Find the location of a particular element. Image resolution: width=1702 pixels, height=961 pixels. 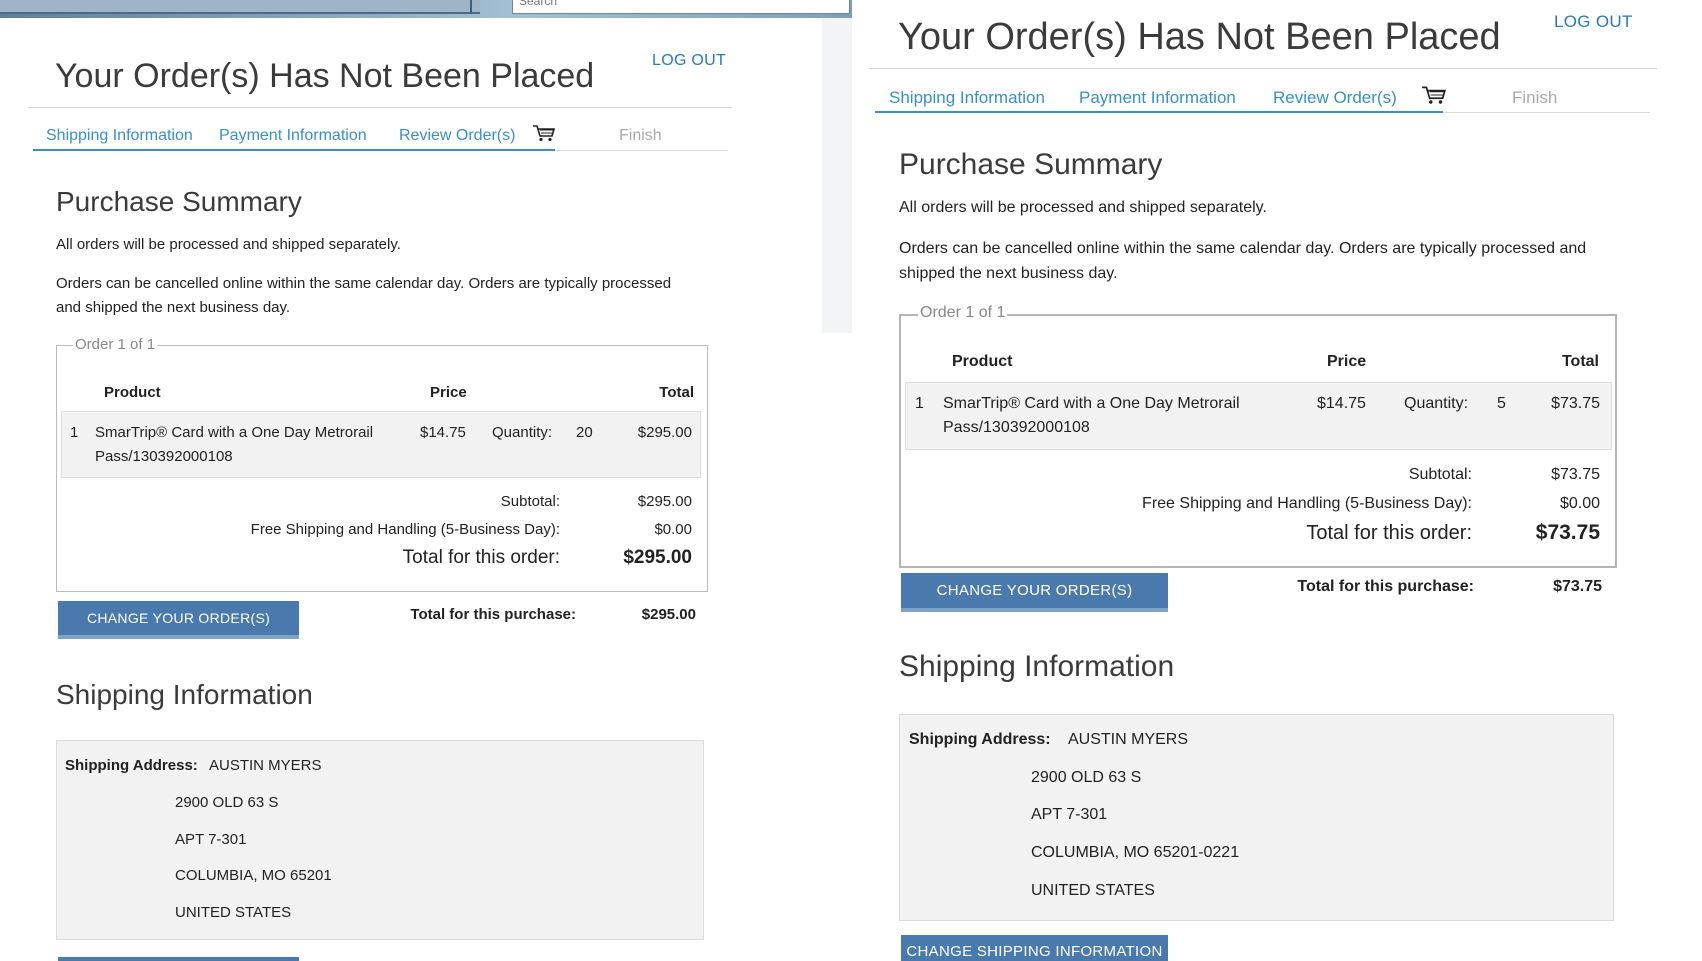

item-total: $295.00 is located at coordinates (664, 432).